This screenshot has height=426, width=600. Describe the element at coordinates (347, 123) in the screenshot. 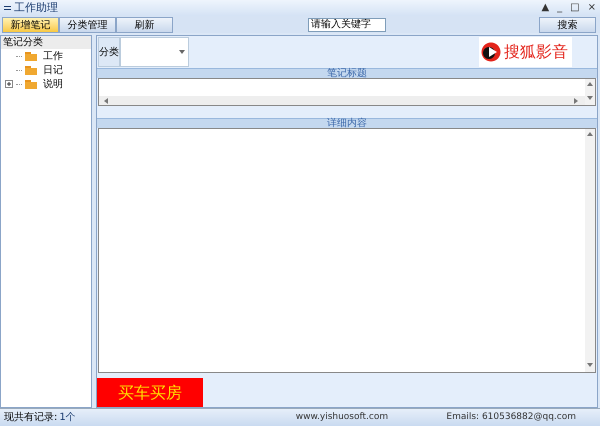

I see `section-header: 详细内容` at that location.